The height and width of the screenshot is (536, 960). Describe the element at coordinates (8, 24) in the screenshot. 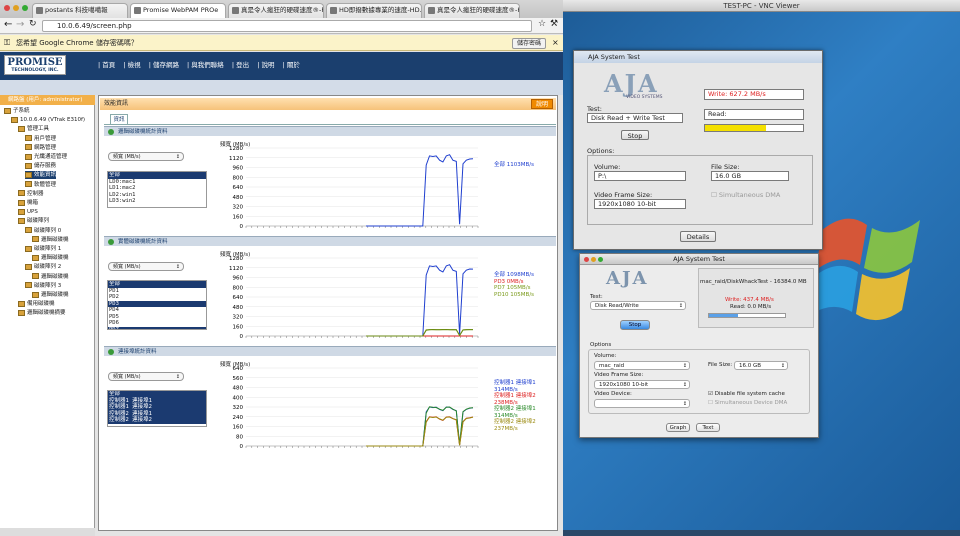

I see `back-icon: ←` at that location.